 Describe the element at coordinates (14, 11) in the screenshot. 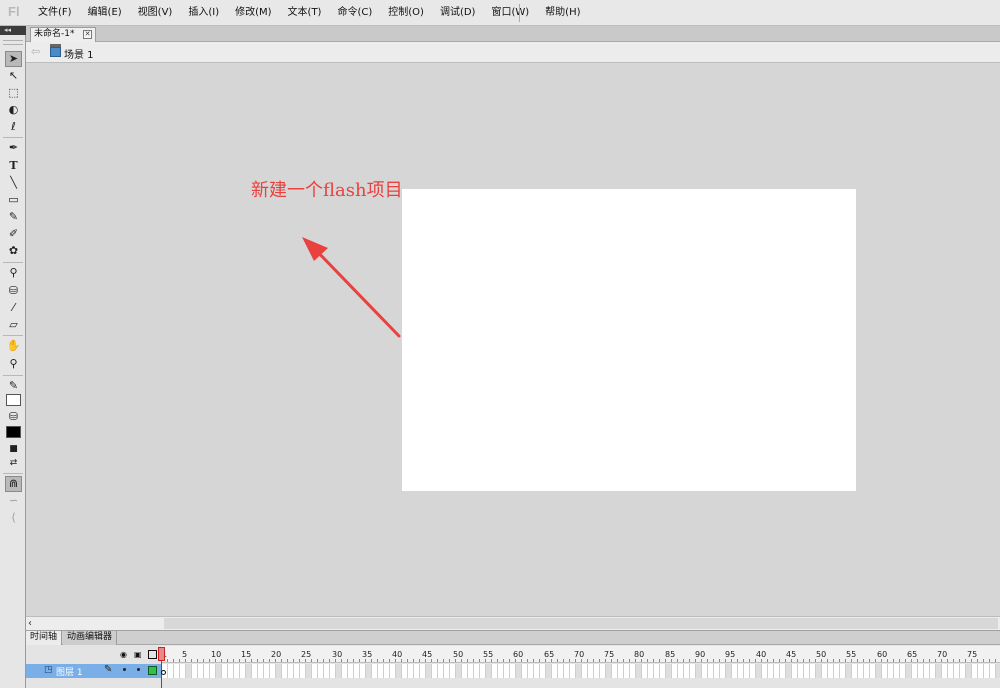

I see `app-logo: Fl` at that location.